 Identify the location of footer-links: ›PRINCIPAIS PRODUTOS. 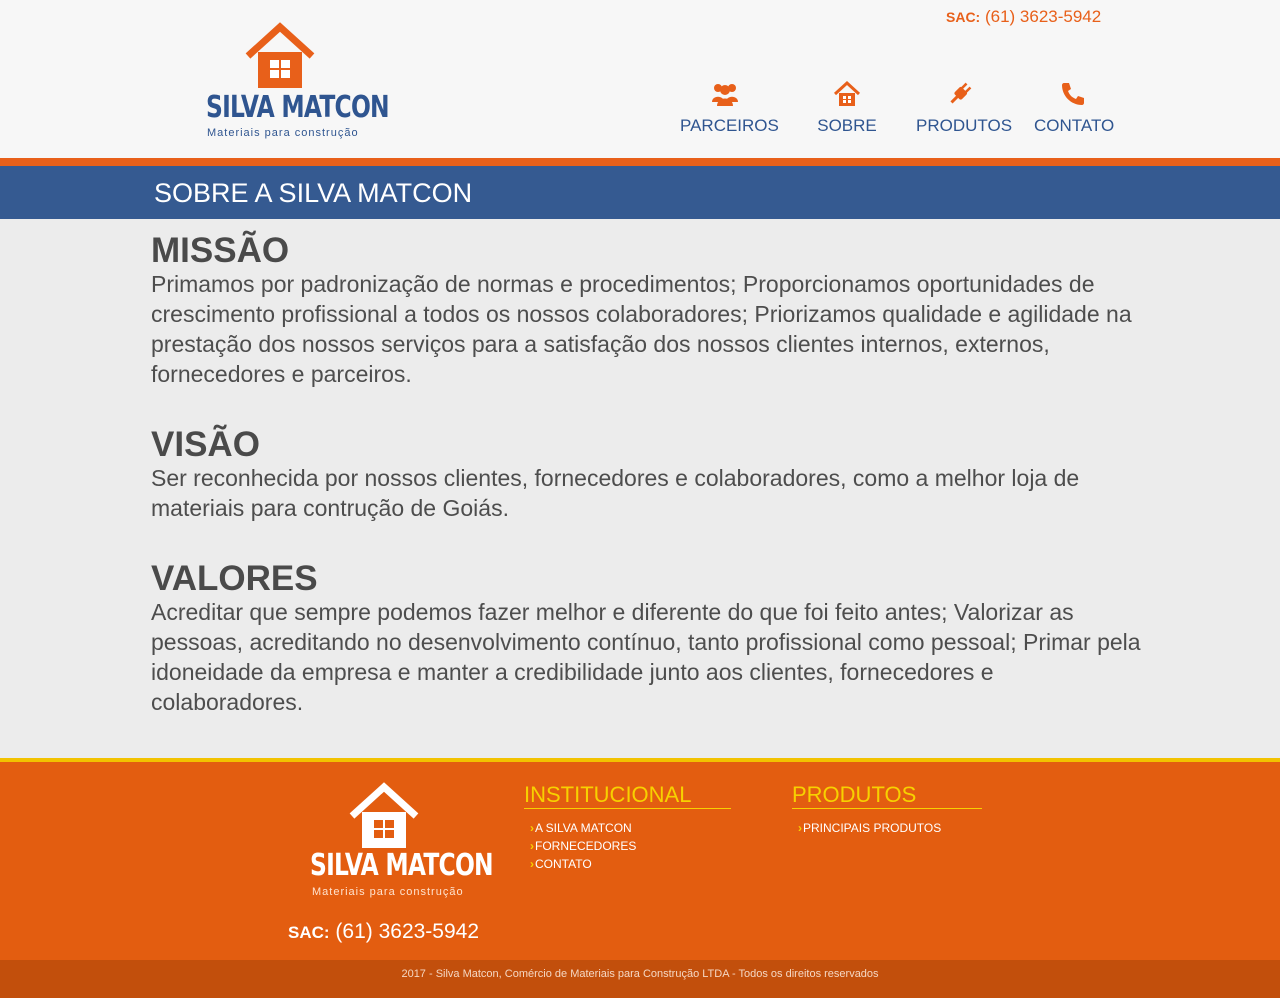
(890, 828).